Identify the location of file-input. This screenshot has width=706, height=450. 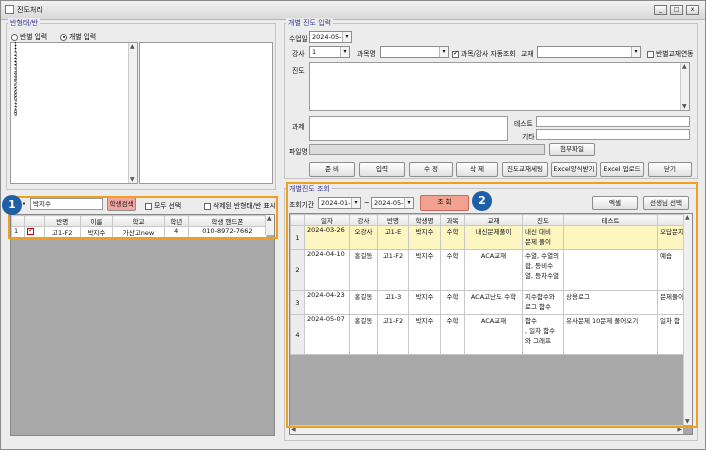
(427, 149).